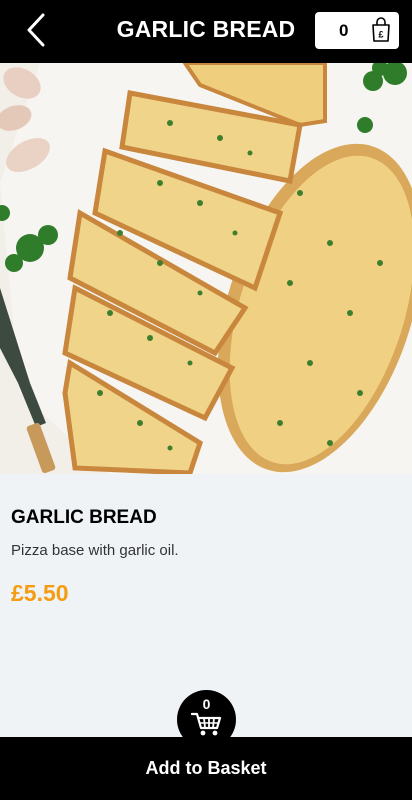  Describe the element at coordinates (344, 30) in the screenshot. I see `basket-count: 0` at that location.